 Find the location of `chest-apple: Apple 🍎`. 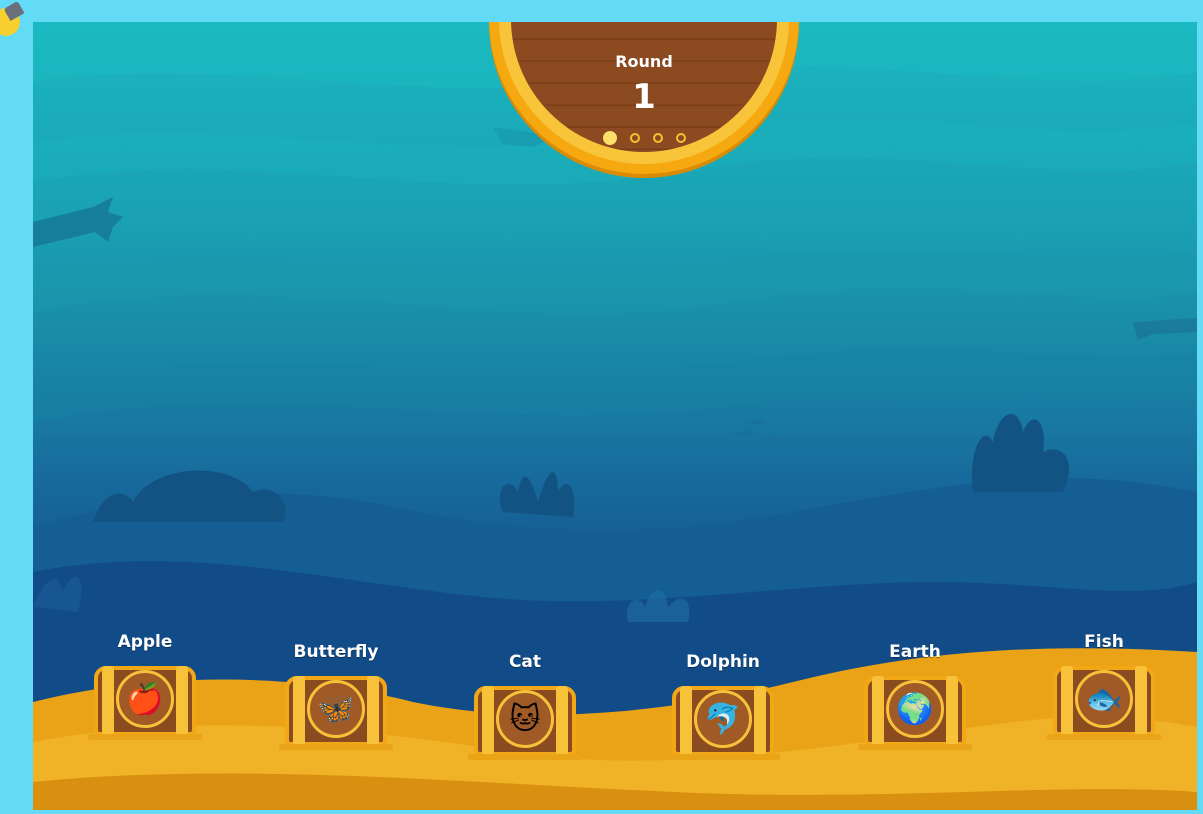

chest-apple: Apple 🍎 is located at coordinates (145, 685).